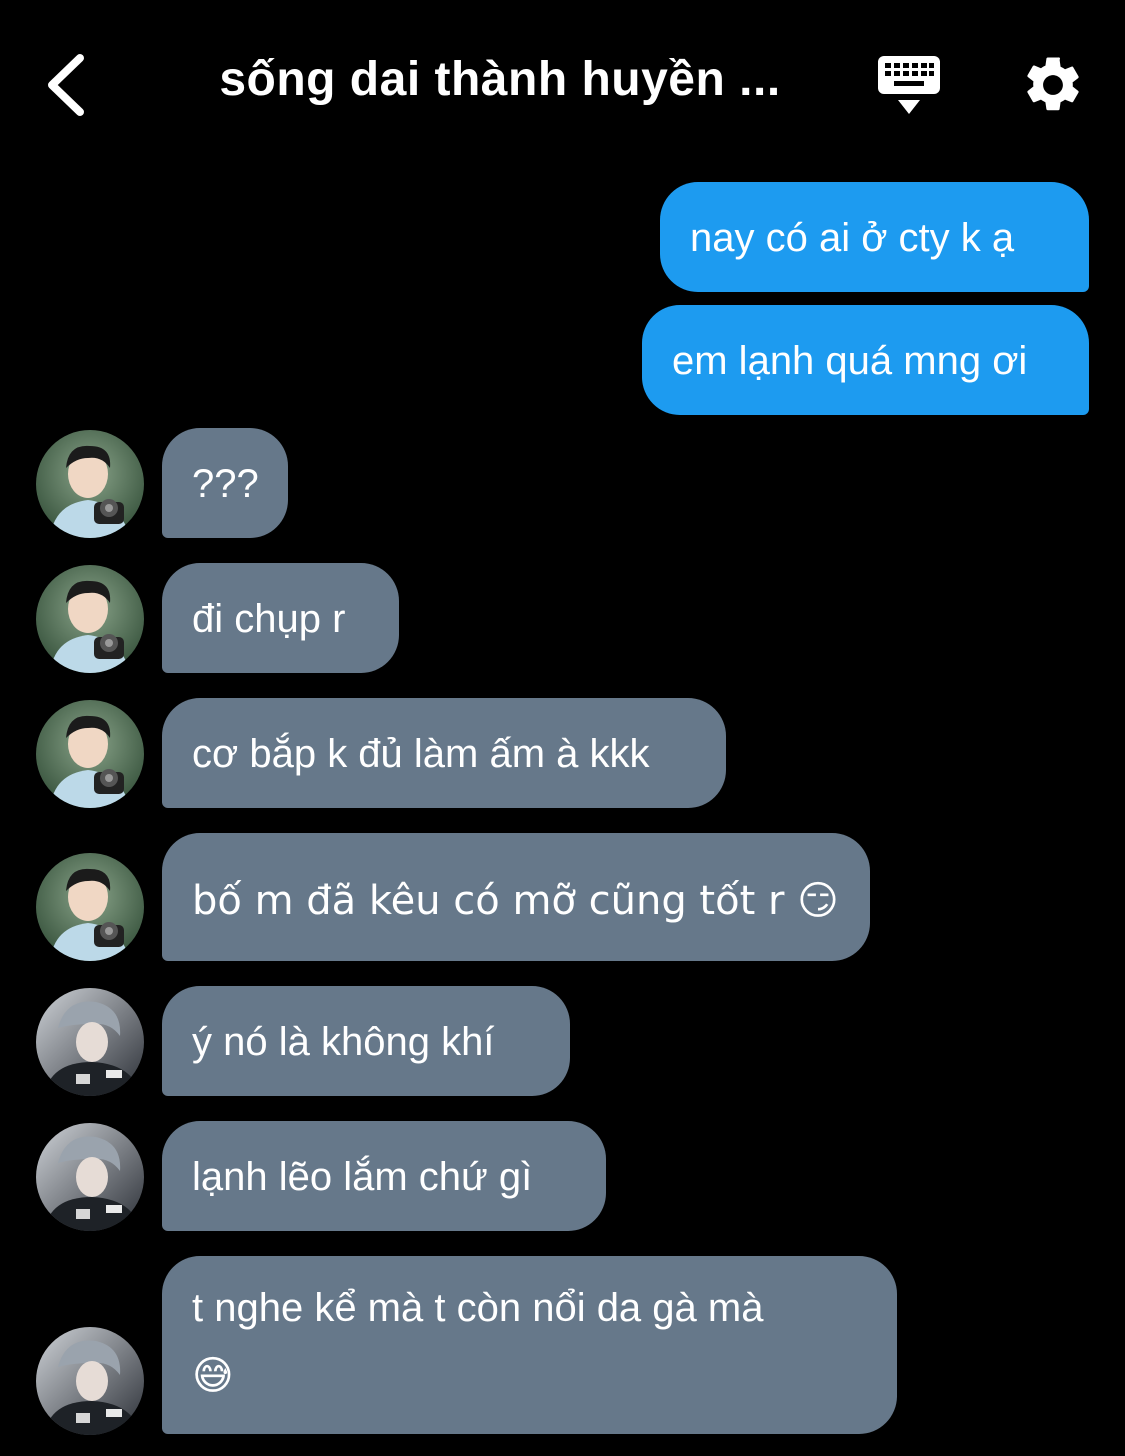 This screenshot has height=1456, width=1125. I want to click on message-text: đi chụp r, so click(269, 619).